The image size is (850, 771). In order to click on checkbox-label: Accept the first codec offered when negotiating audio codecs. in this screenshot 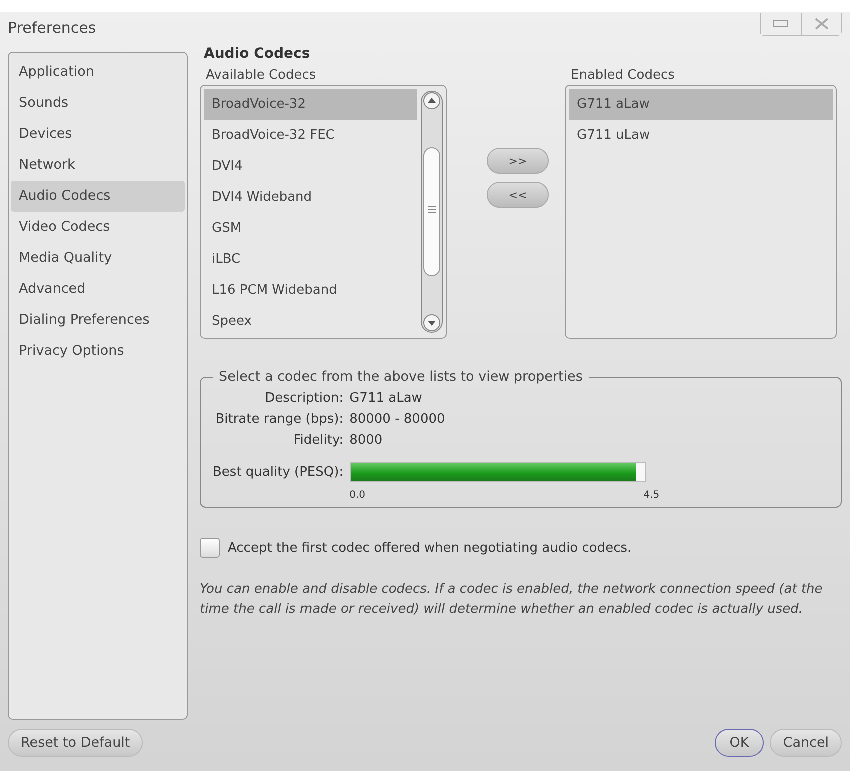, I will do `click(430, 548)`.